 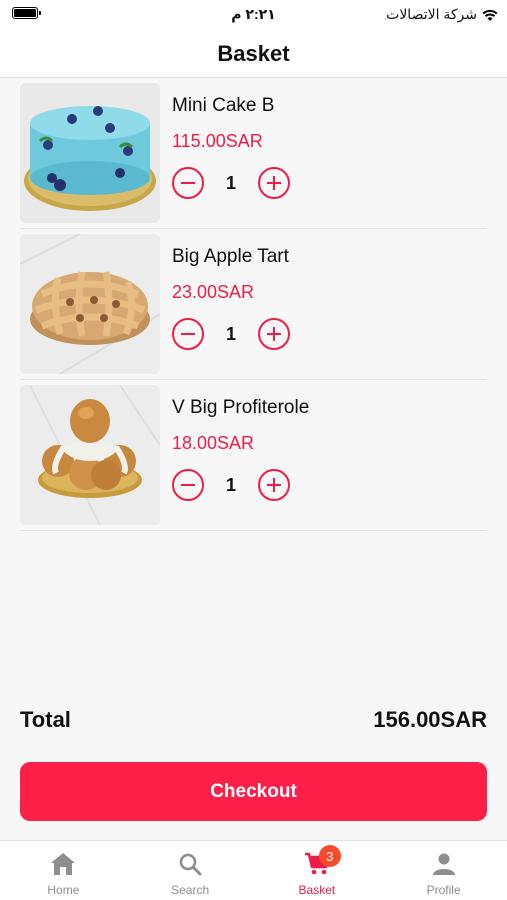 What do you see at coordinates (190, 864) in the screenshot?
I see `search-icon` at bounding box center [190, 864].